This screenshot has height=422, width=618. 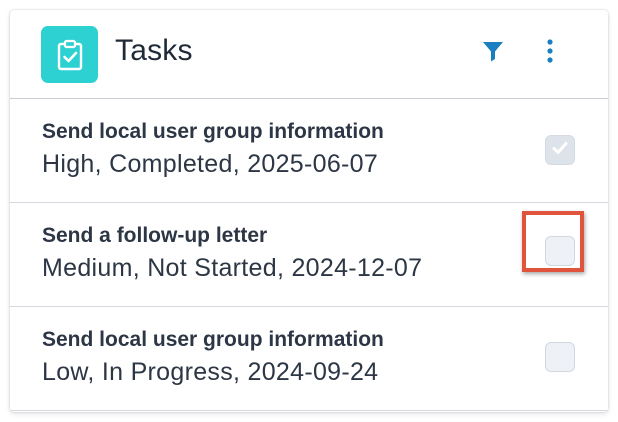 I want to click on task-details: Low, In Progress, 2024-09-24, so click(x=210, y=372).